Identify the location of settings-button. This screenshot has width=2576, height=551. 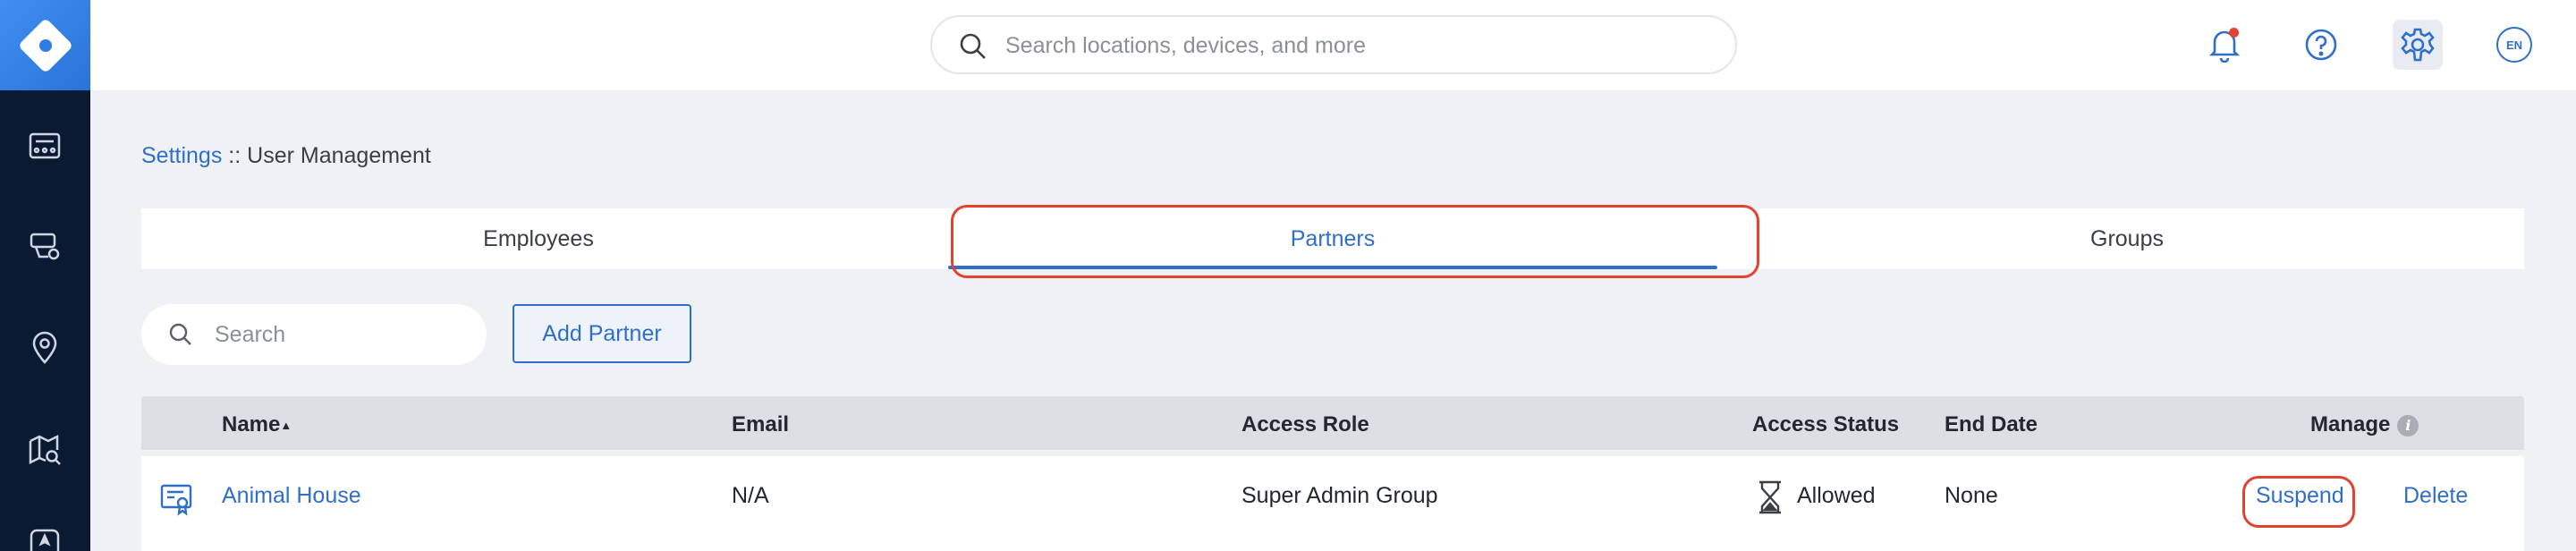
(2418, 45).